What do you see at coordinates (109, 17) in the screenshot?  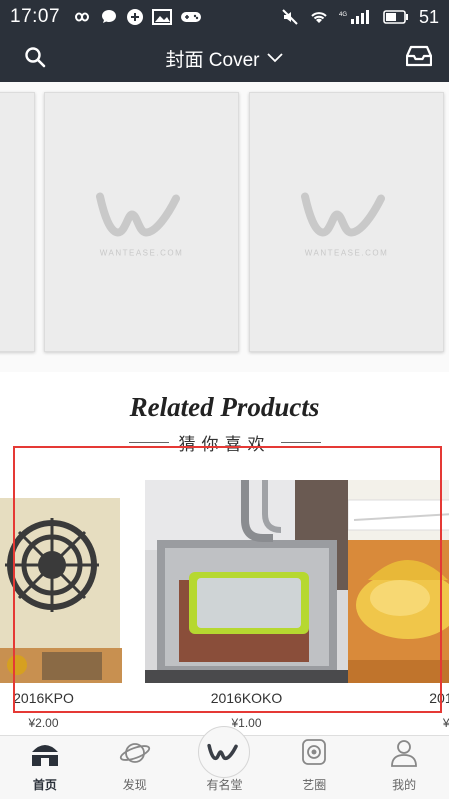 I see `chat-bubble-icon` at bounding box center [109, 17].